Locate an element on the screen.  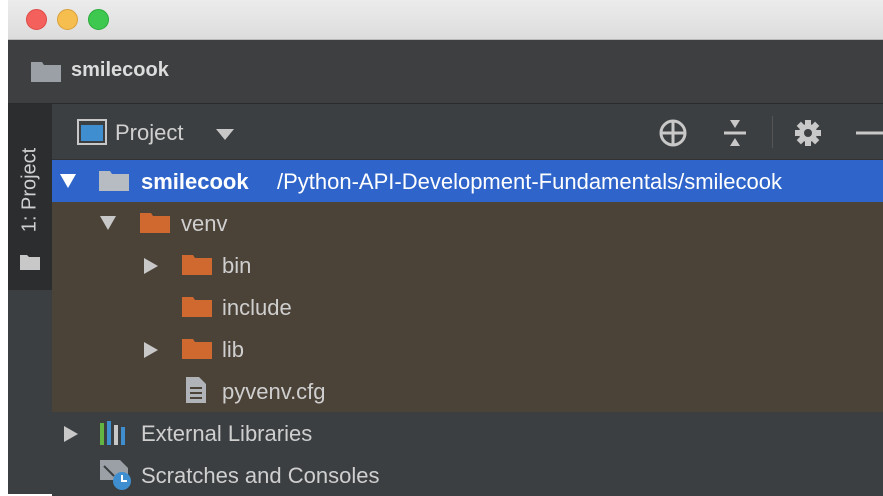
tree-item-label: lib is located at coordinates (233, 349).